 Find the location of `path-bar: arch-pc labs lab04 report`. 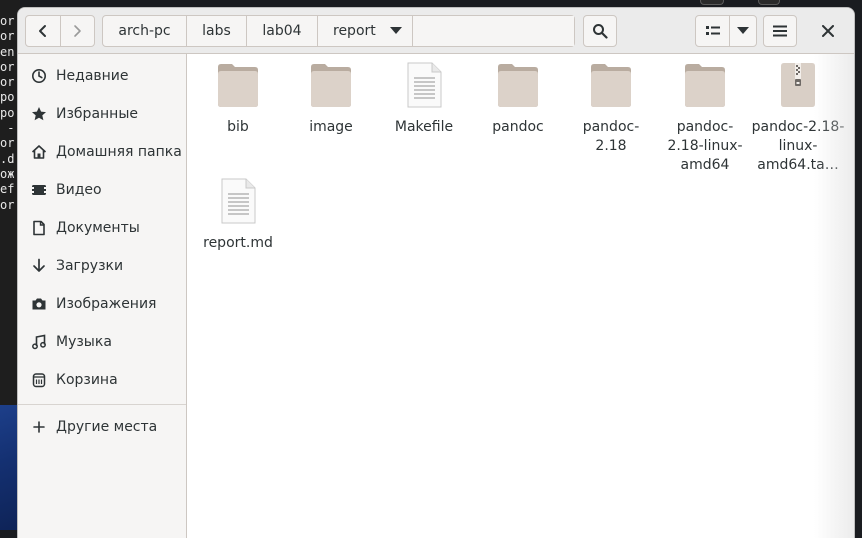

path-bar: arch-pc labs lab04 report is located at coordinates (338, 31).